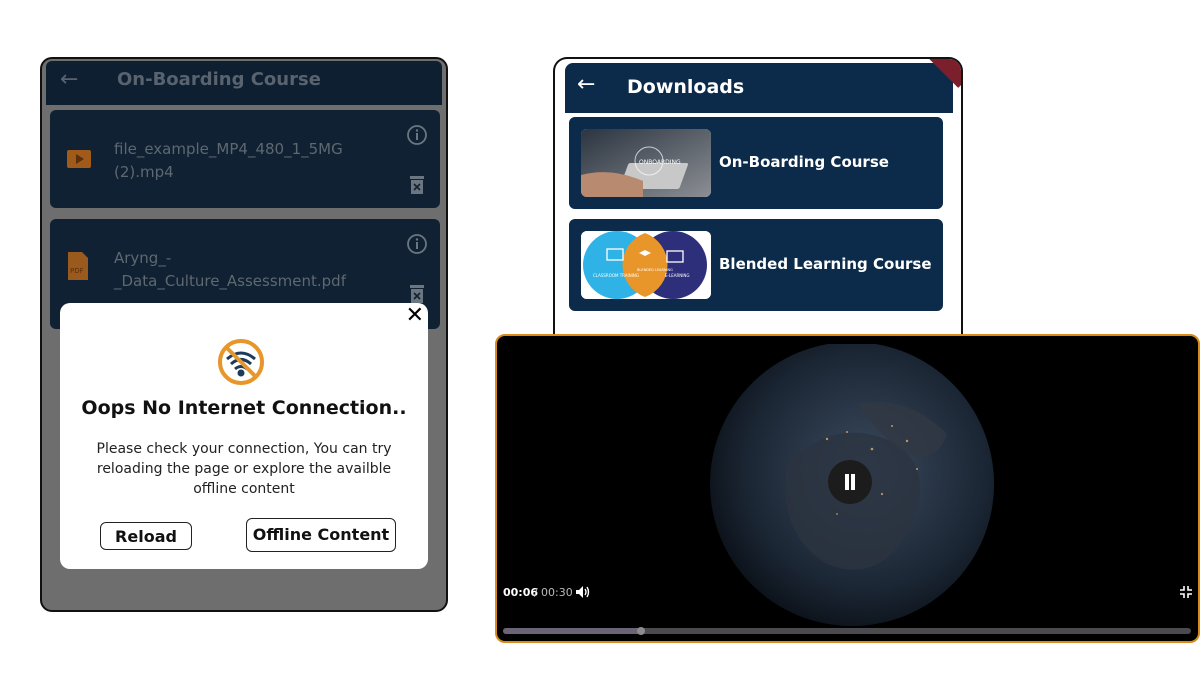 The width and height of the screenshot is (1200, 700). Describe the element at coordinates (616, 275) in the screenshot. I see `thumb-caption: CLASSROOM TRAINING` at that location.